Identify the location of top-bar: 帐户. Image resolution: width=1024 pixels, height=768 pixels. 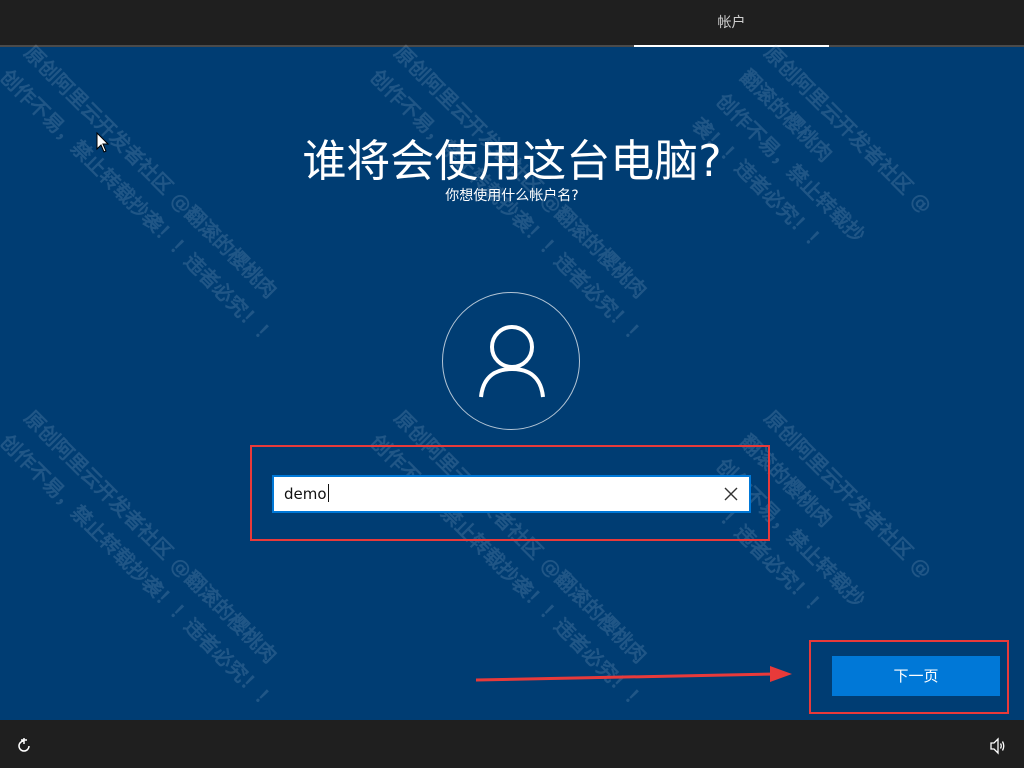
(512, 23).